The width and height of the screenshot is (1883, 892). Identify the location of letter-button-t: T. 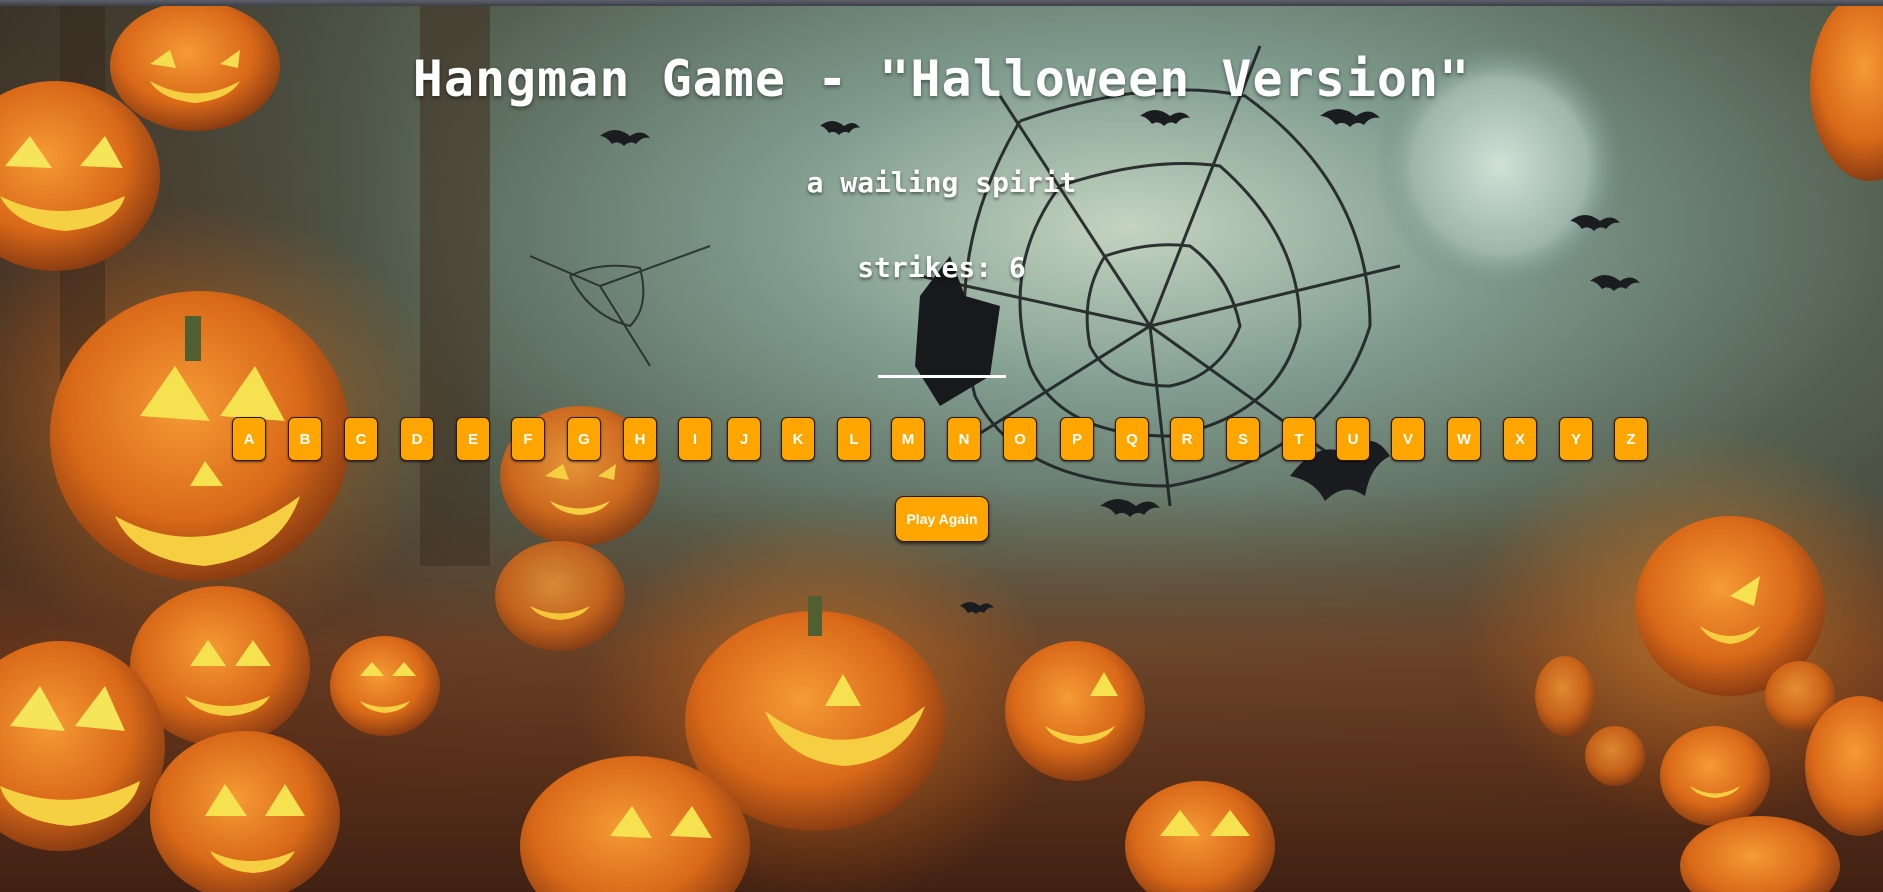
(1299, 439).